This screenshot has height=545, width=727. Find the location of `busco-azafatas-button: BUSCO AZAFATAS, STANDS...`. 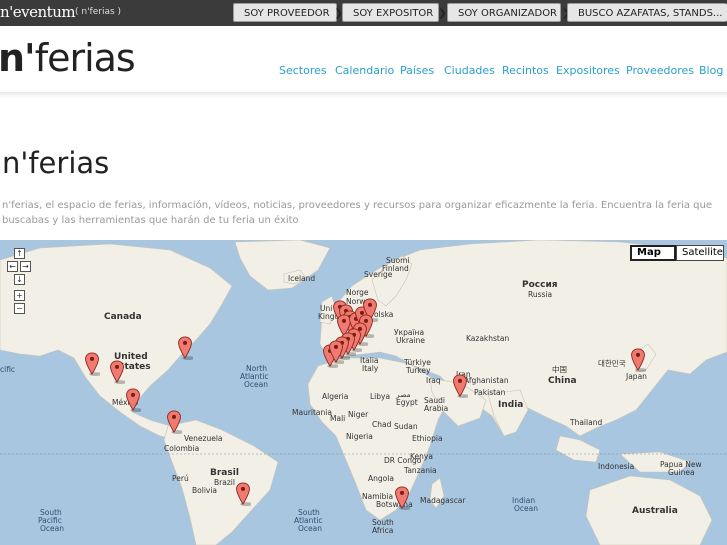

busco-azafatas-button: BUSCO AZAFATAS, STANDS... is located at coordinates (647, 12).